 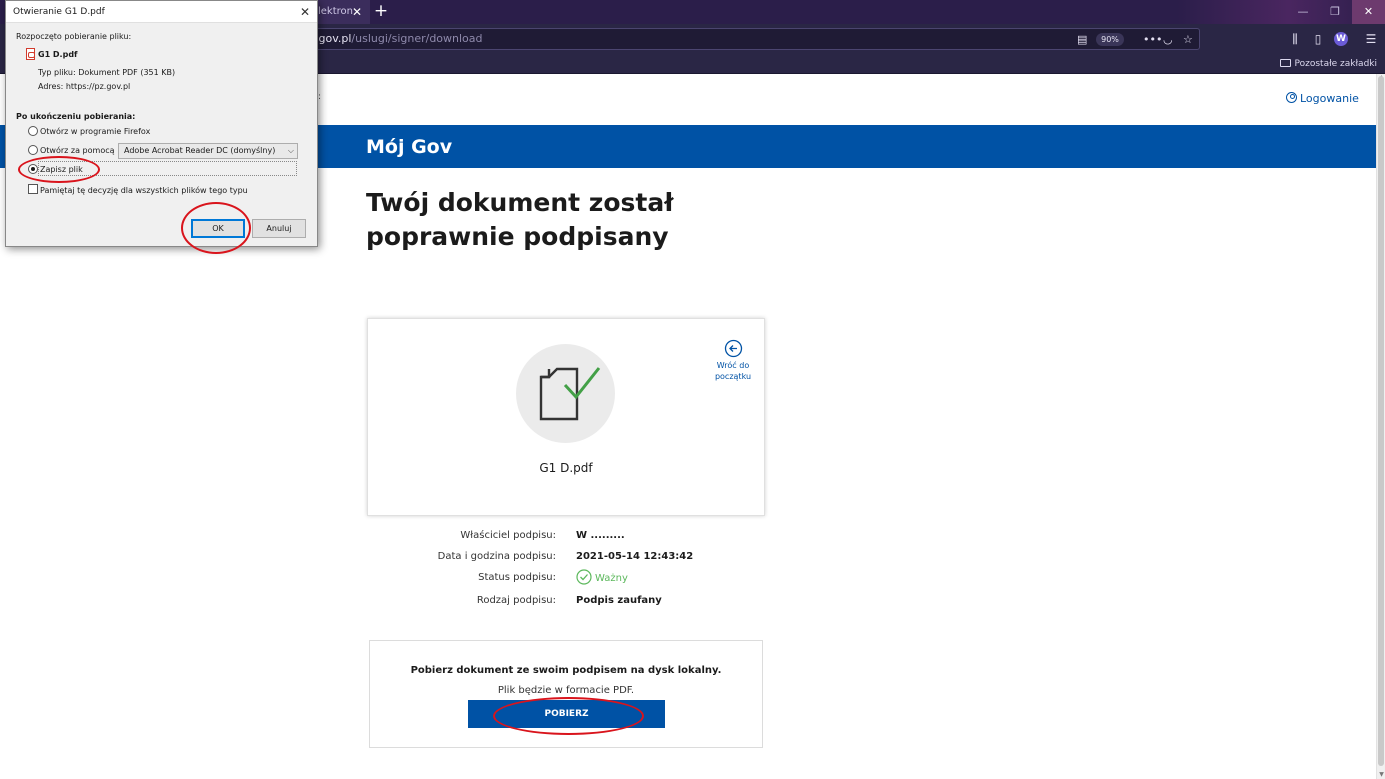 What do you see at coordinates (95, 131) in the screenshot?
I see `open-firefox-label: Otwórz w programie Firefox` at bounding box center [95, 131].